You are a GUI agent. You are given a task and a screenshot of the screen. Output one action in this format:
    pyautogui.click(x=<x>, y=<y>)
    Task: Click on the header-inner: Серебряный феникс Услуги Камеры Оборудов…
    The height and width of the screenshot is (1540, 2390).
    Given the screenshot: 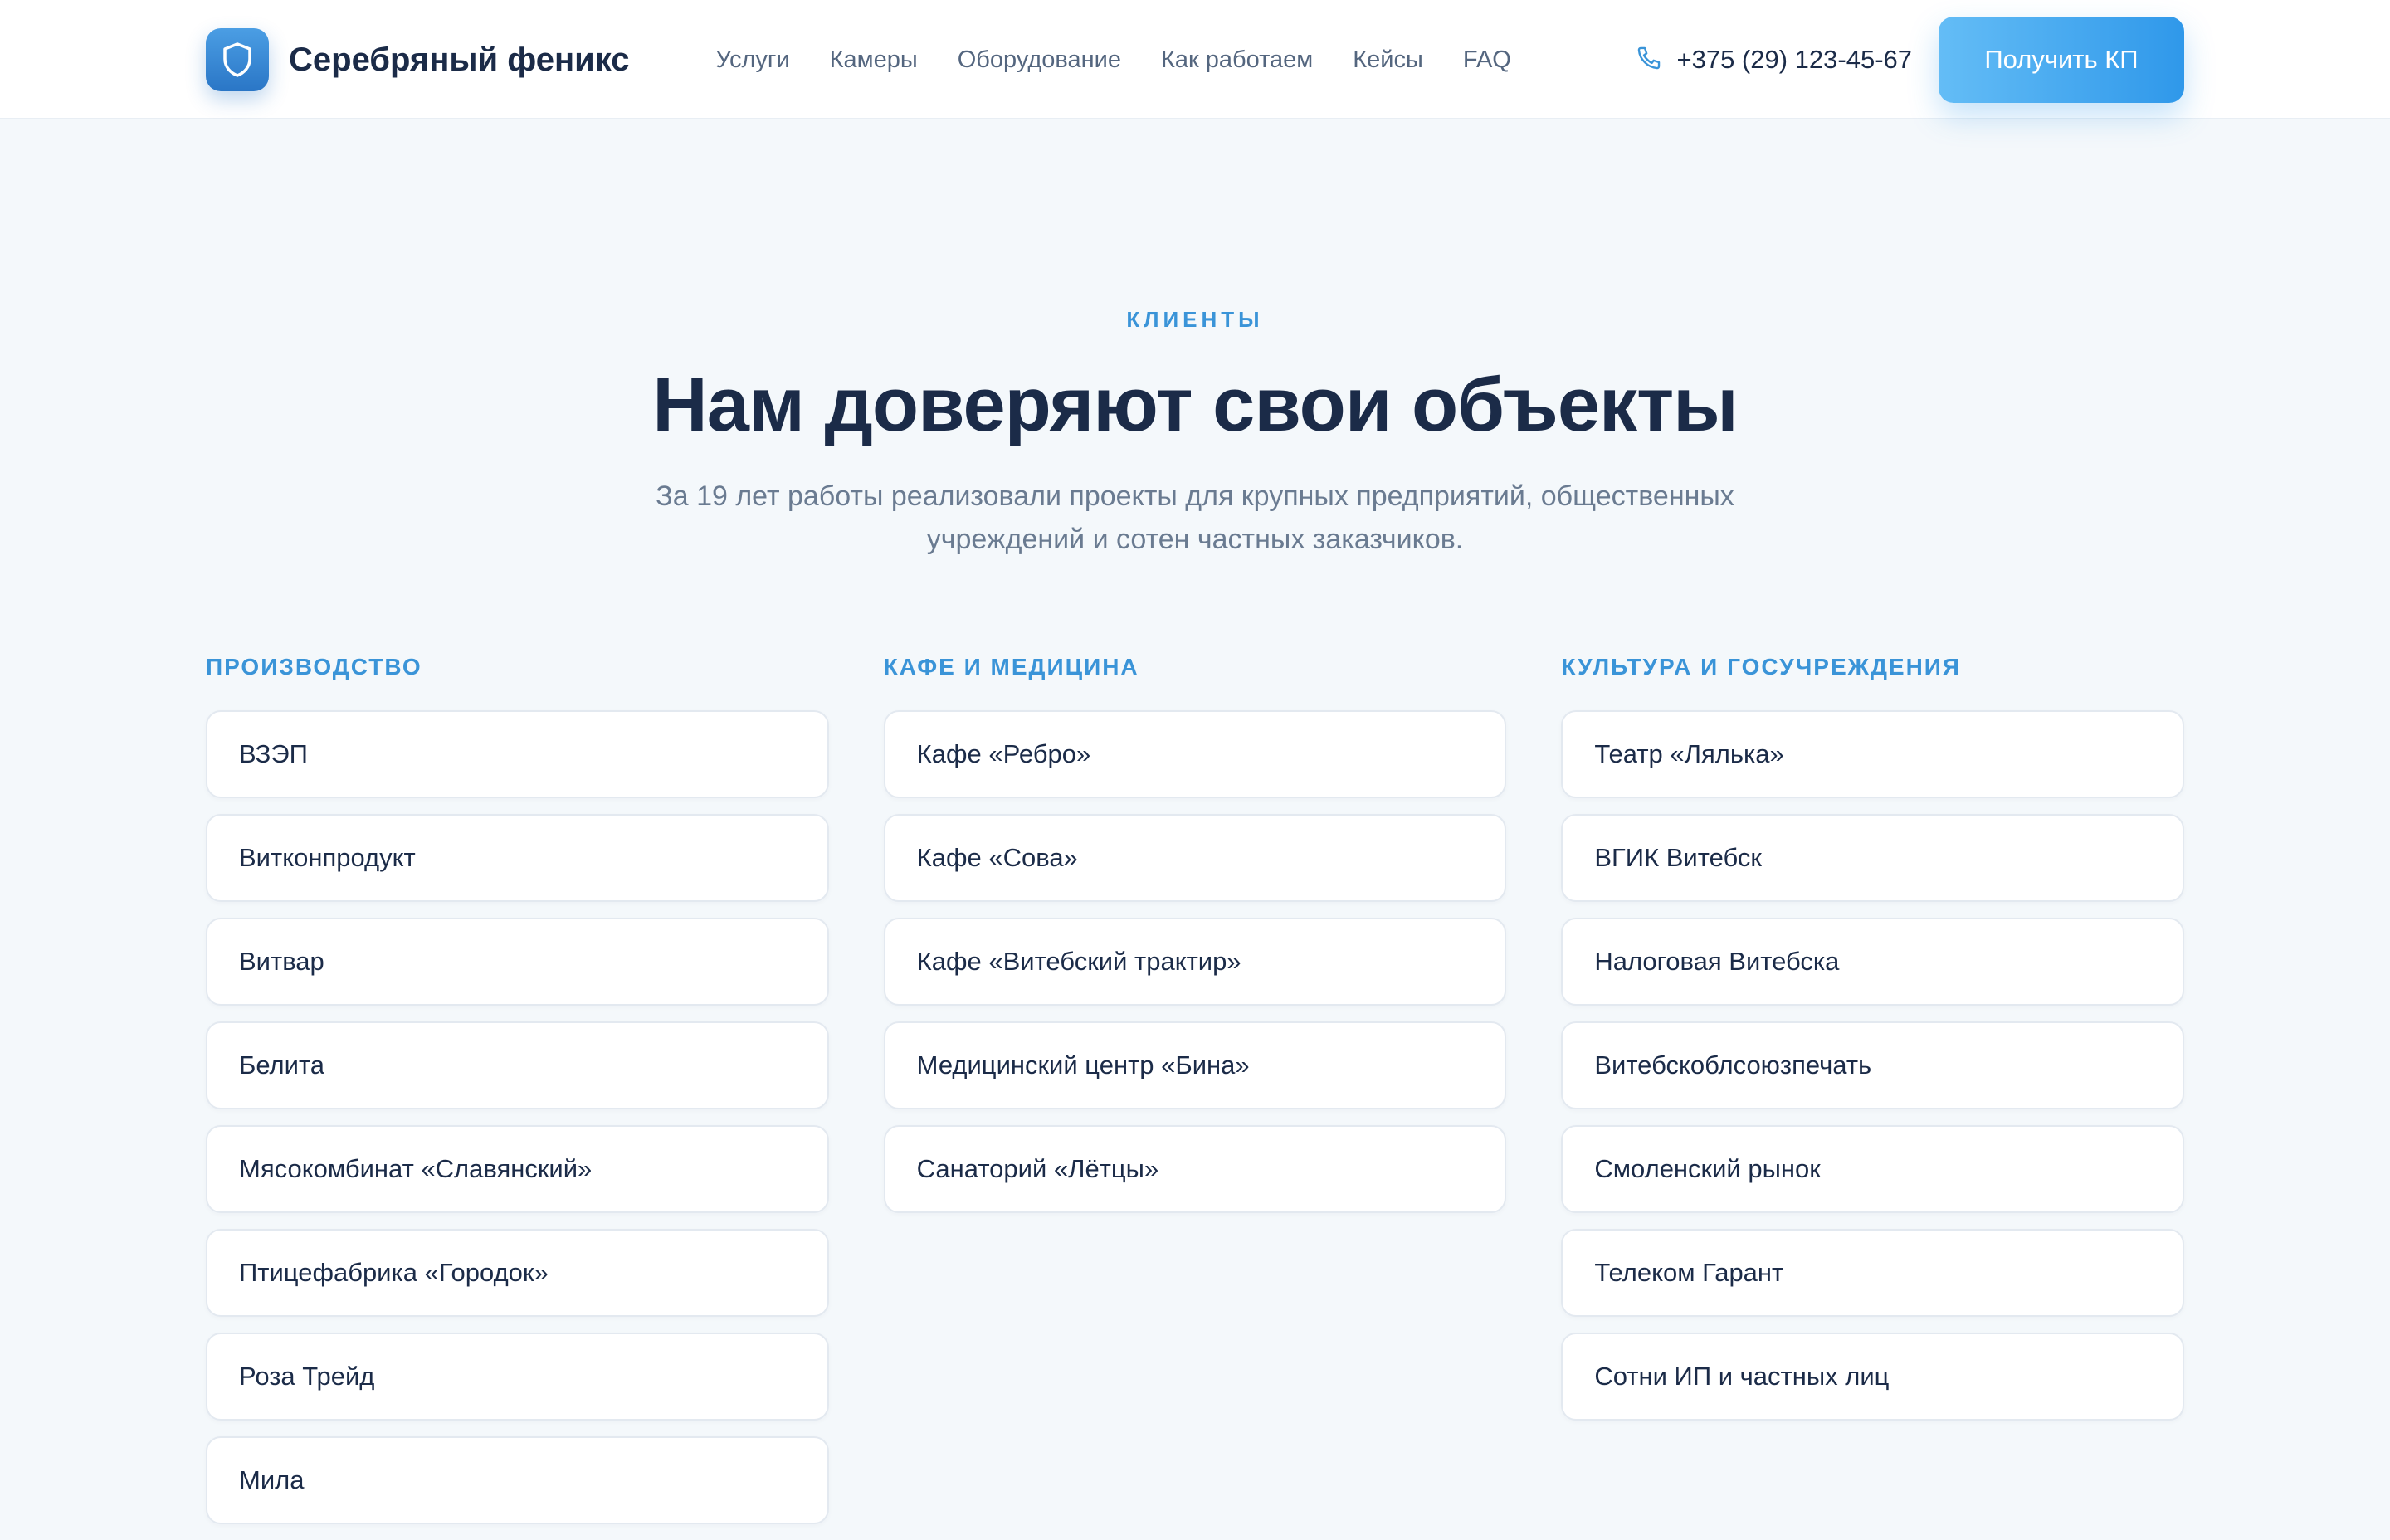 What is the action you would take?
    pyautogui.click(x=1195, y=59)
    